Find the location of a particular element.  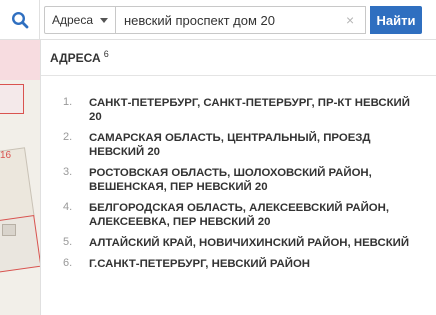

find-button: Найти is located at coordinates (396, 20).